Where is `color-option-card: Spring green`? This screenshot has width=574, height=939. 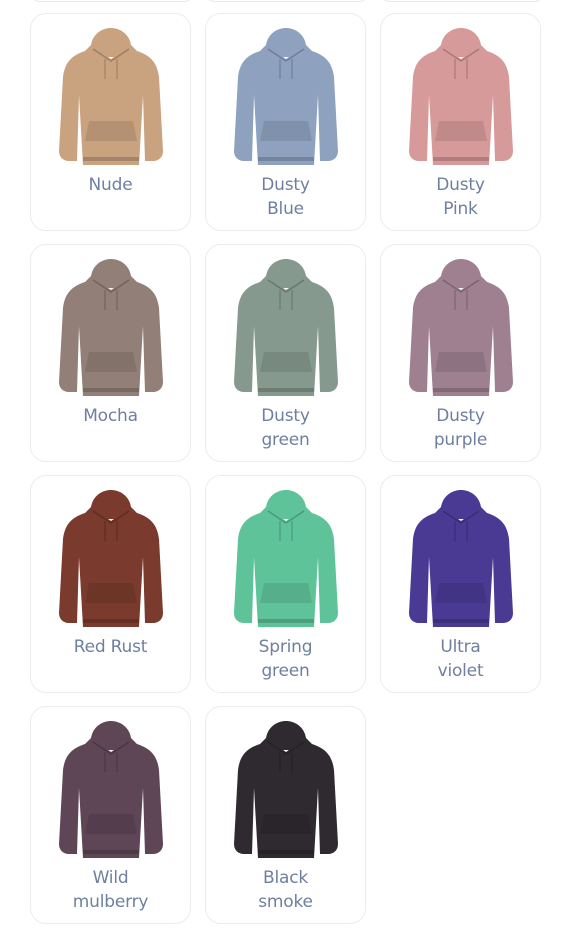
color-option-card: Spring green is located at coordinates (285, 584).